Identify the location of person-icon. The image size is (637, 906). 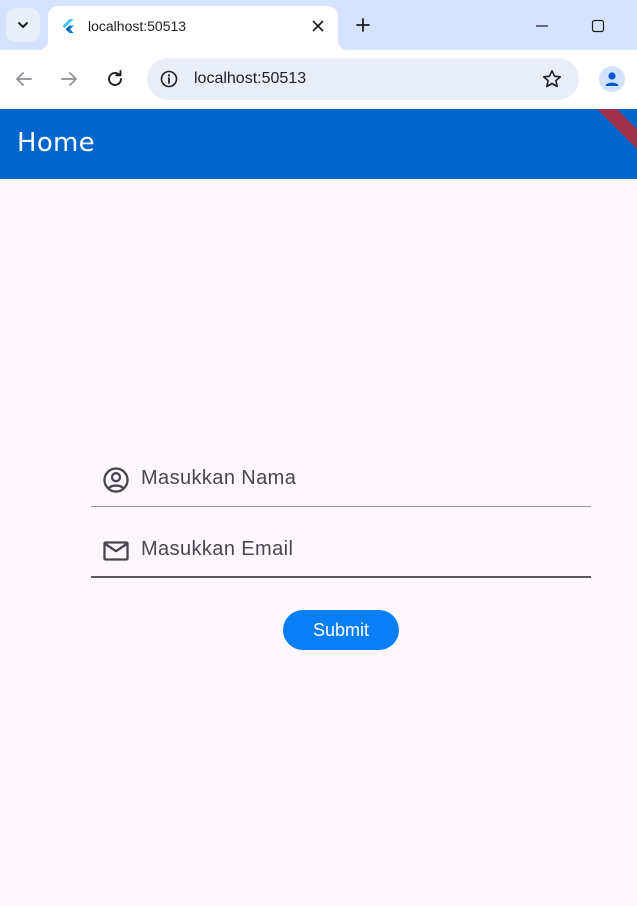
(612, 79).